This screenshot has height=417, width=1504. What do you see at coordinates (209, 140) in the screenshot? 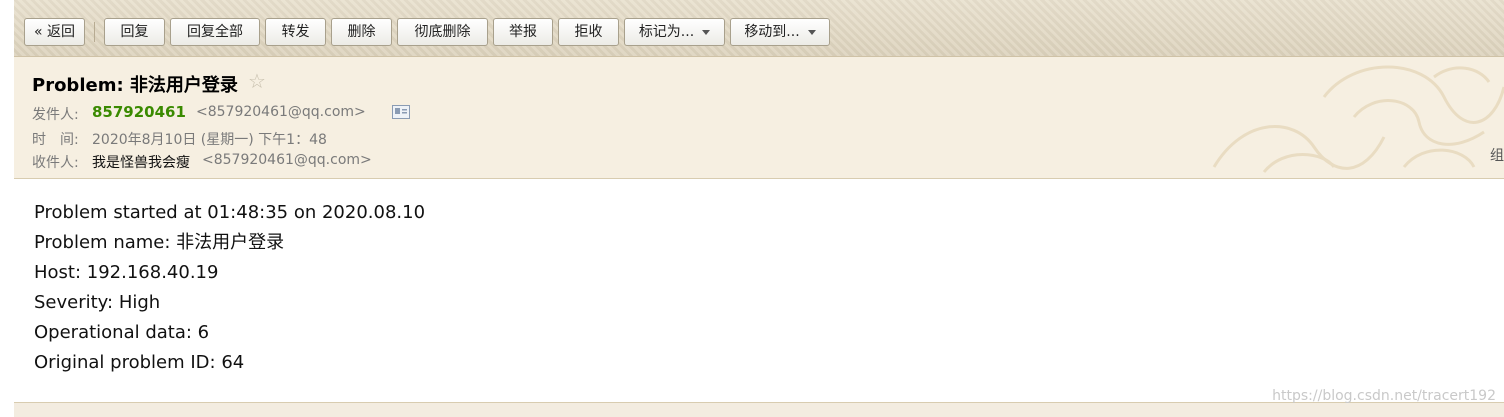
I see `time-value: 2020年8月10日 (星期一) 下午1：48` at bounding box center [209, 140].